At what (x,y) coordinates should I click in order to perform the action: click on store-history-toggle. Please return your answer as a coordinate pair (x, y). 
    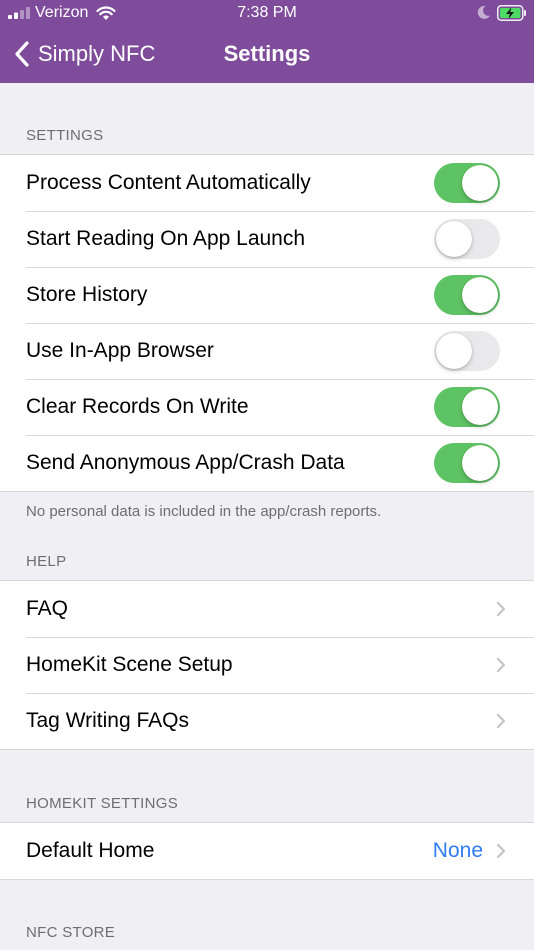
    Looking at the image, I should click on (467, 295).